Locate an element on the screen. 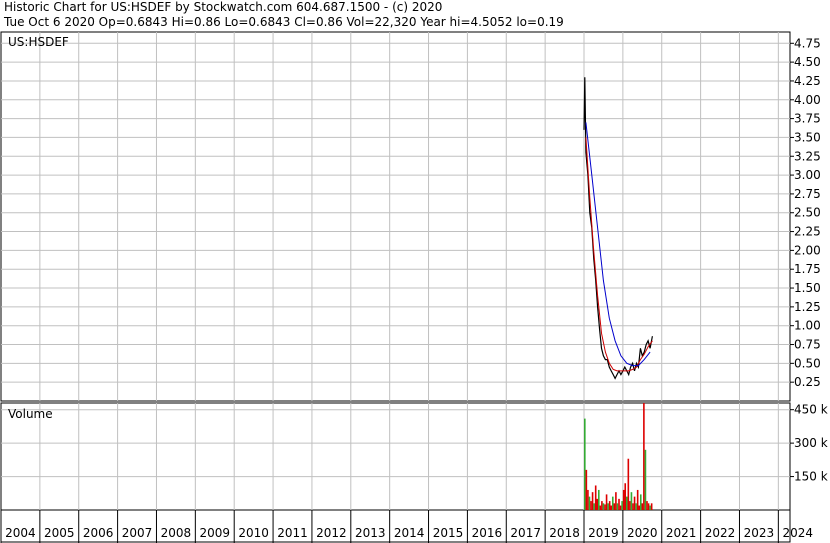 This screenshot has width=830, height=543. price-tick-label: 1.50 is located at coordinates (807, 288).